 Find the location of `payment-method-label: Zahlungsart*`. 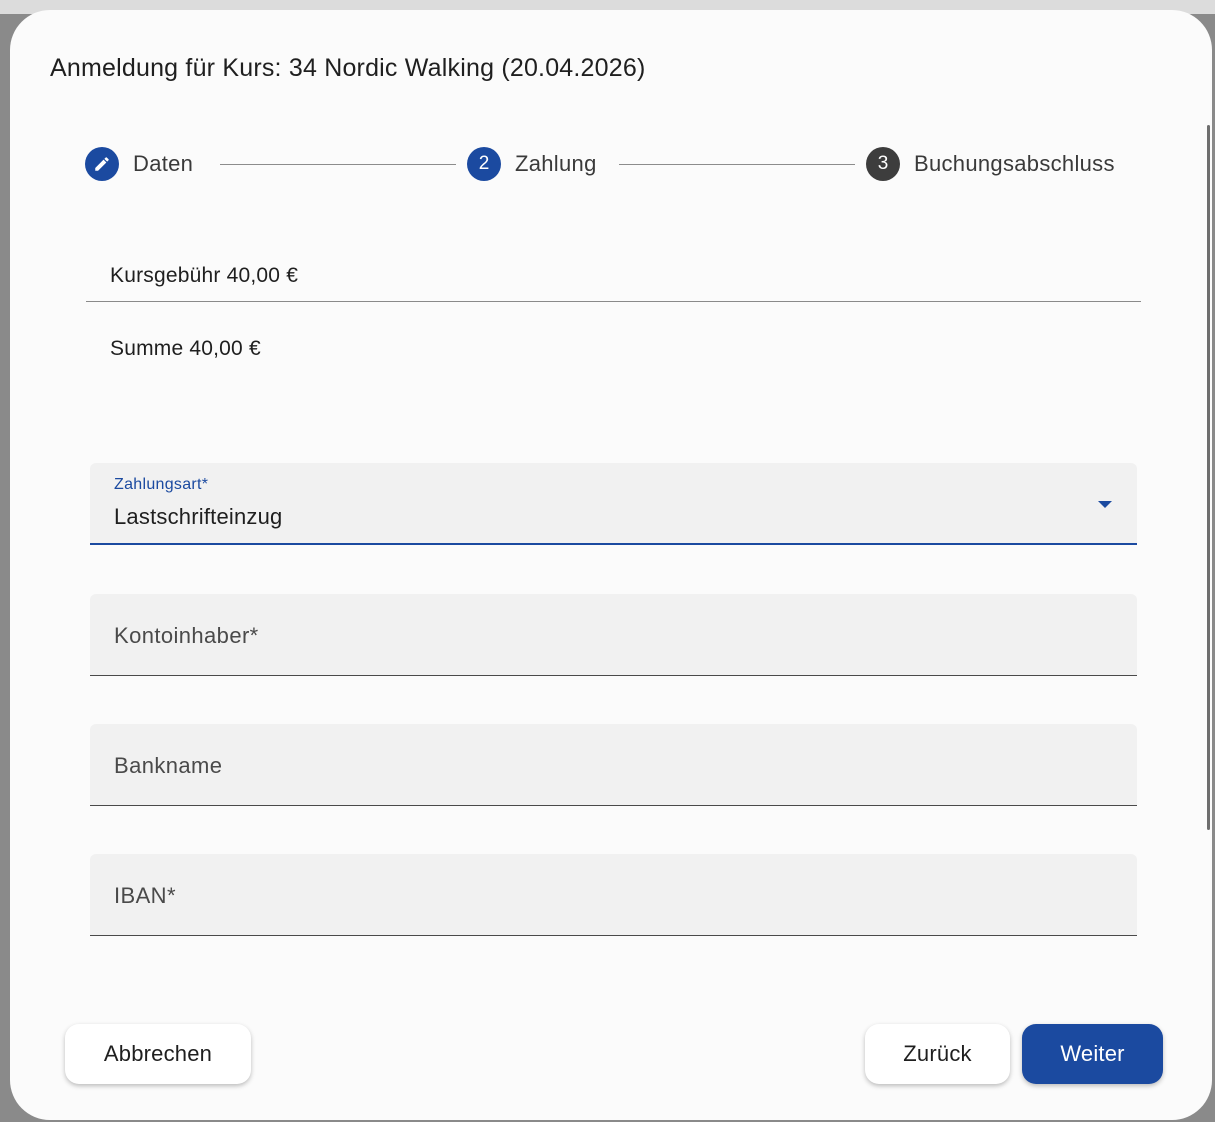

payment-method-label: Zahlungsart* is located at coordinates (161, 484).